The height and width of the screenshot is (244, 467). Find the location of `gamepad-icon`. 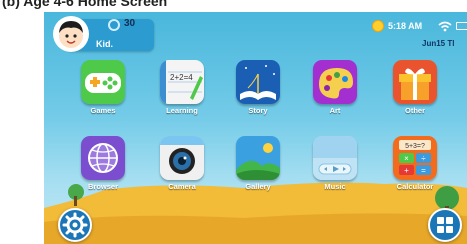

gamepad-icon is located at coordinates (103, 82).